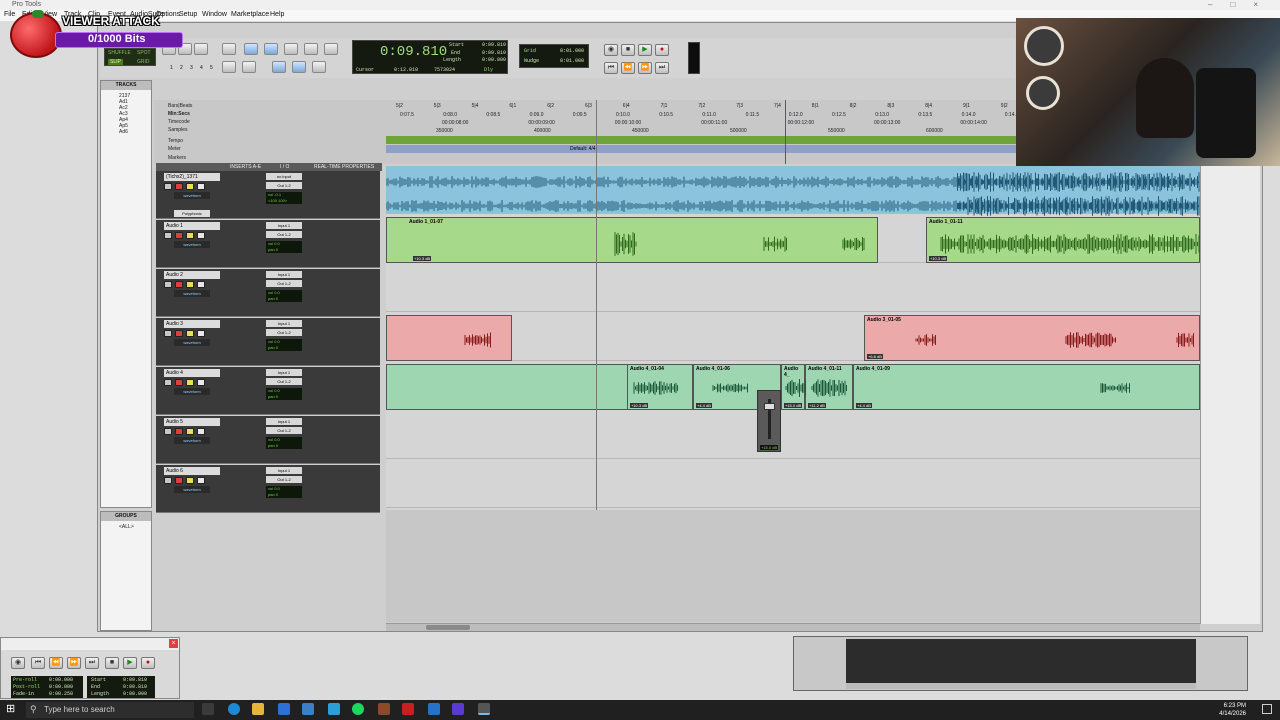  I want to click on tempo-ruler, so click(701, 140).